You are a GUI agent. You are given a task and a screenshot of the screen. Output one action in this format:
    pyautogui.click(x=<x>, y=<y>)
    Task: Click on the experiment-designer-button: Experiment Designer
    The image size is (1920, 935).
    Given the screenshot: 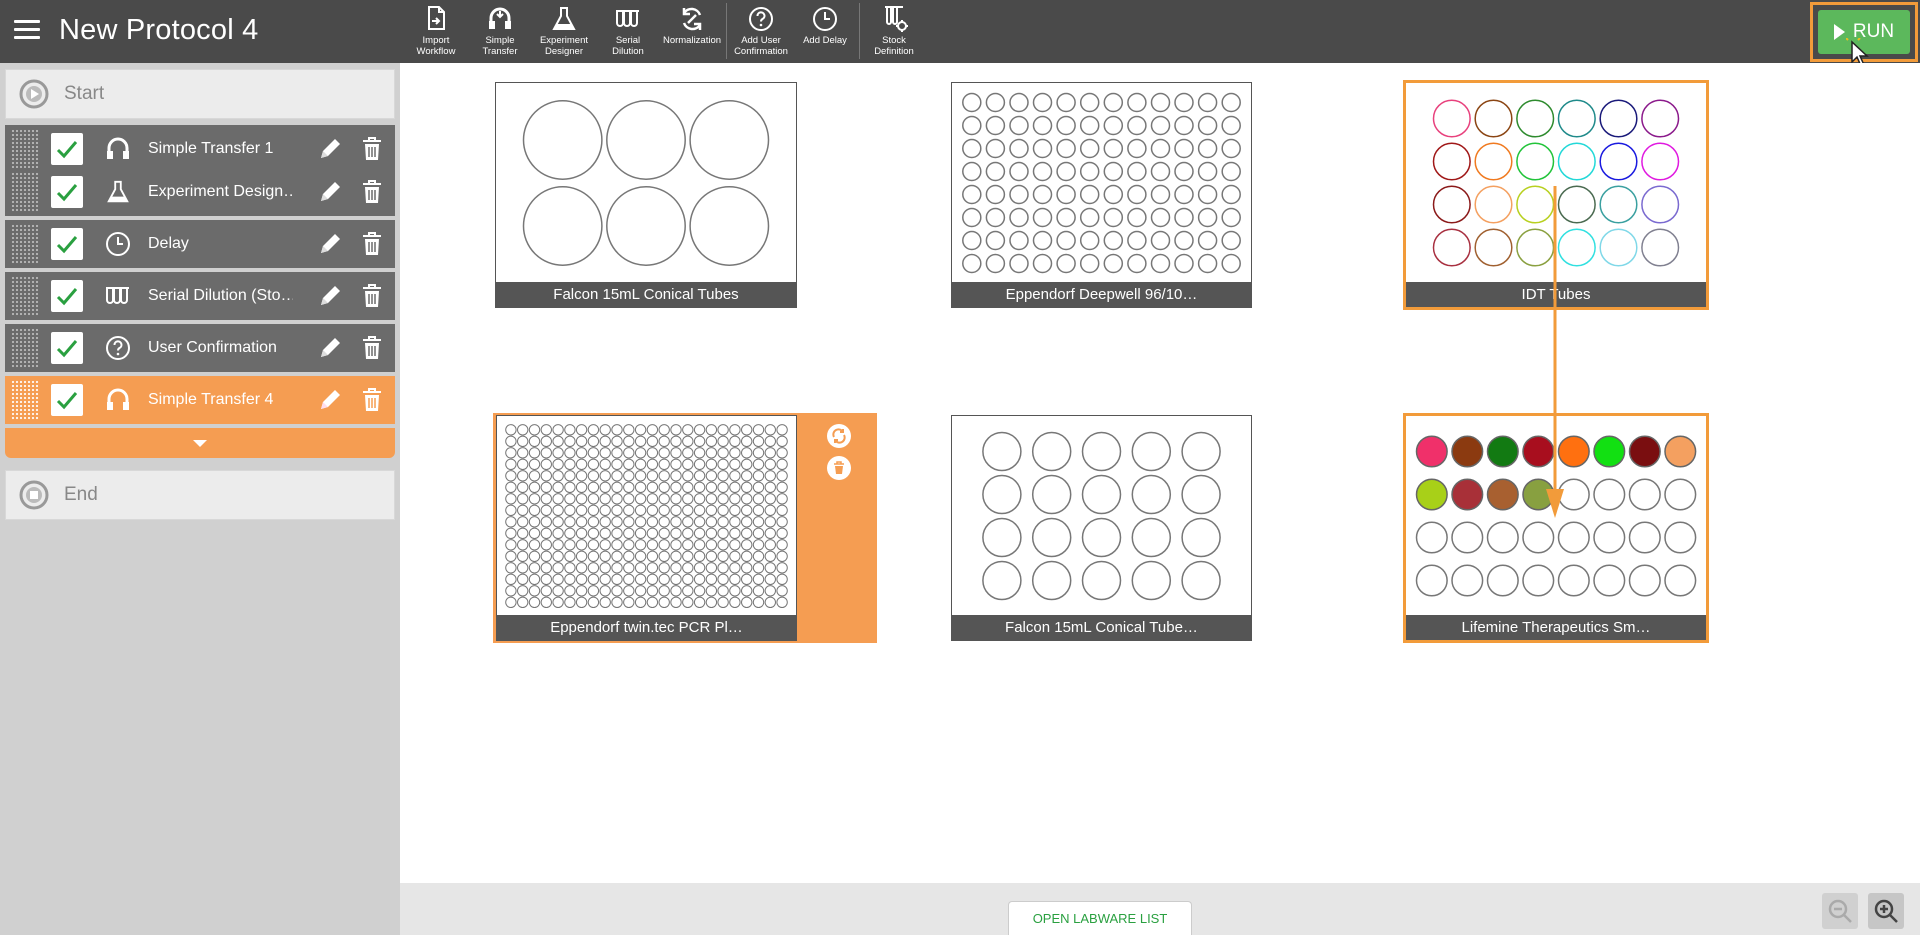 What is the action you would take?
    pyautogui.click(x=564, y=31)
    